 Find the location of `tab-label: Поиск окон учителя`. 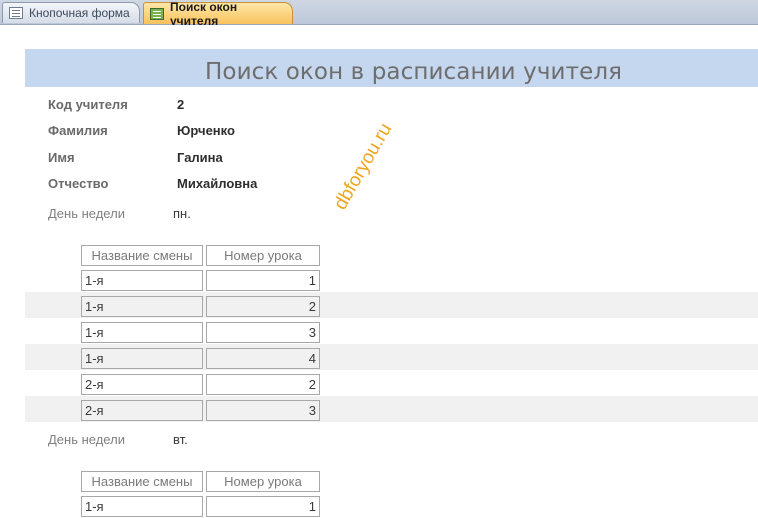

tab-label: Поиск окон учителя is located at coordinates (204, 14).